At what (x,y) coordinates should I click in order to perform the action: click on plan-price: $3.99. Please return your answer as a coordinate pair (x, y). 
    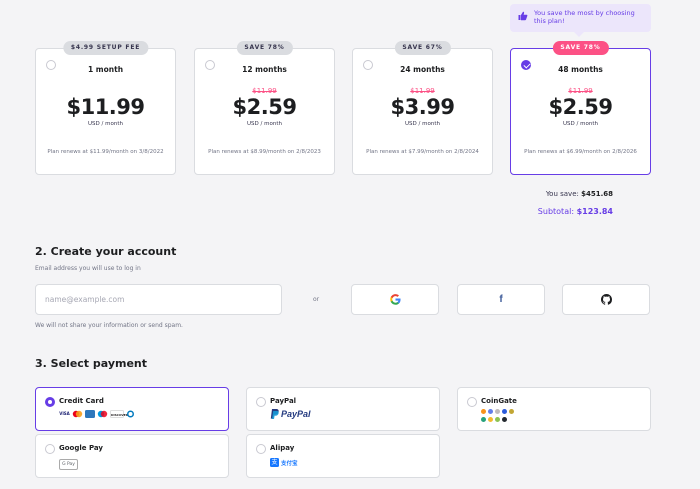
    Looking at the image, I should click on (422, 107).